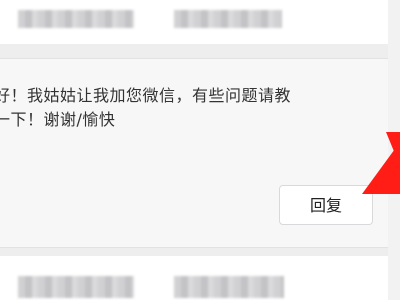 This screenshot has width=400, height=300. I want to click on blurred-user-info-bottom, so click(194, 278).